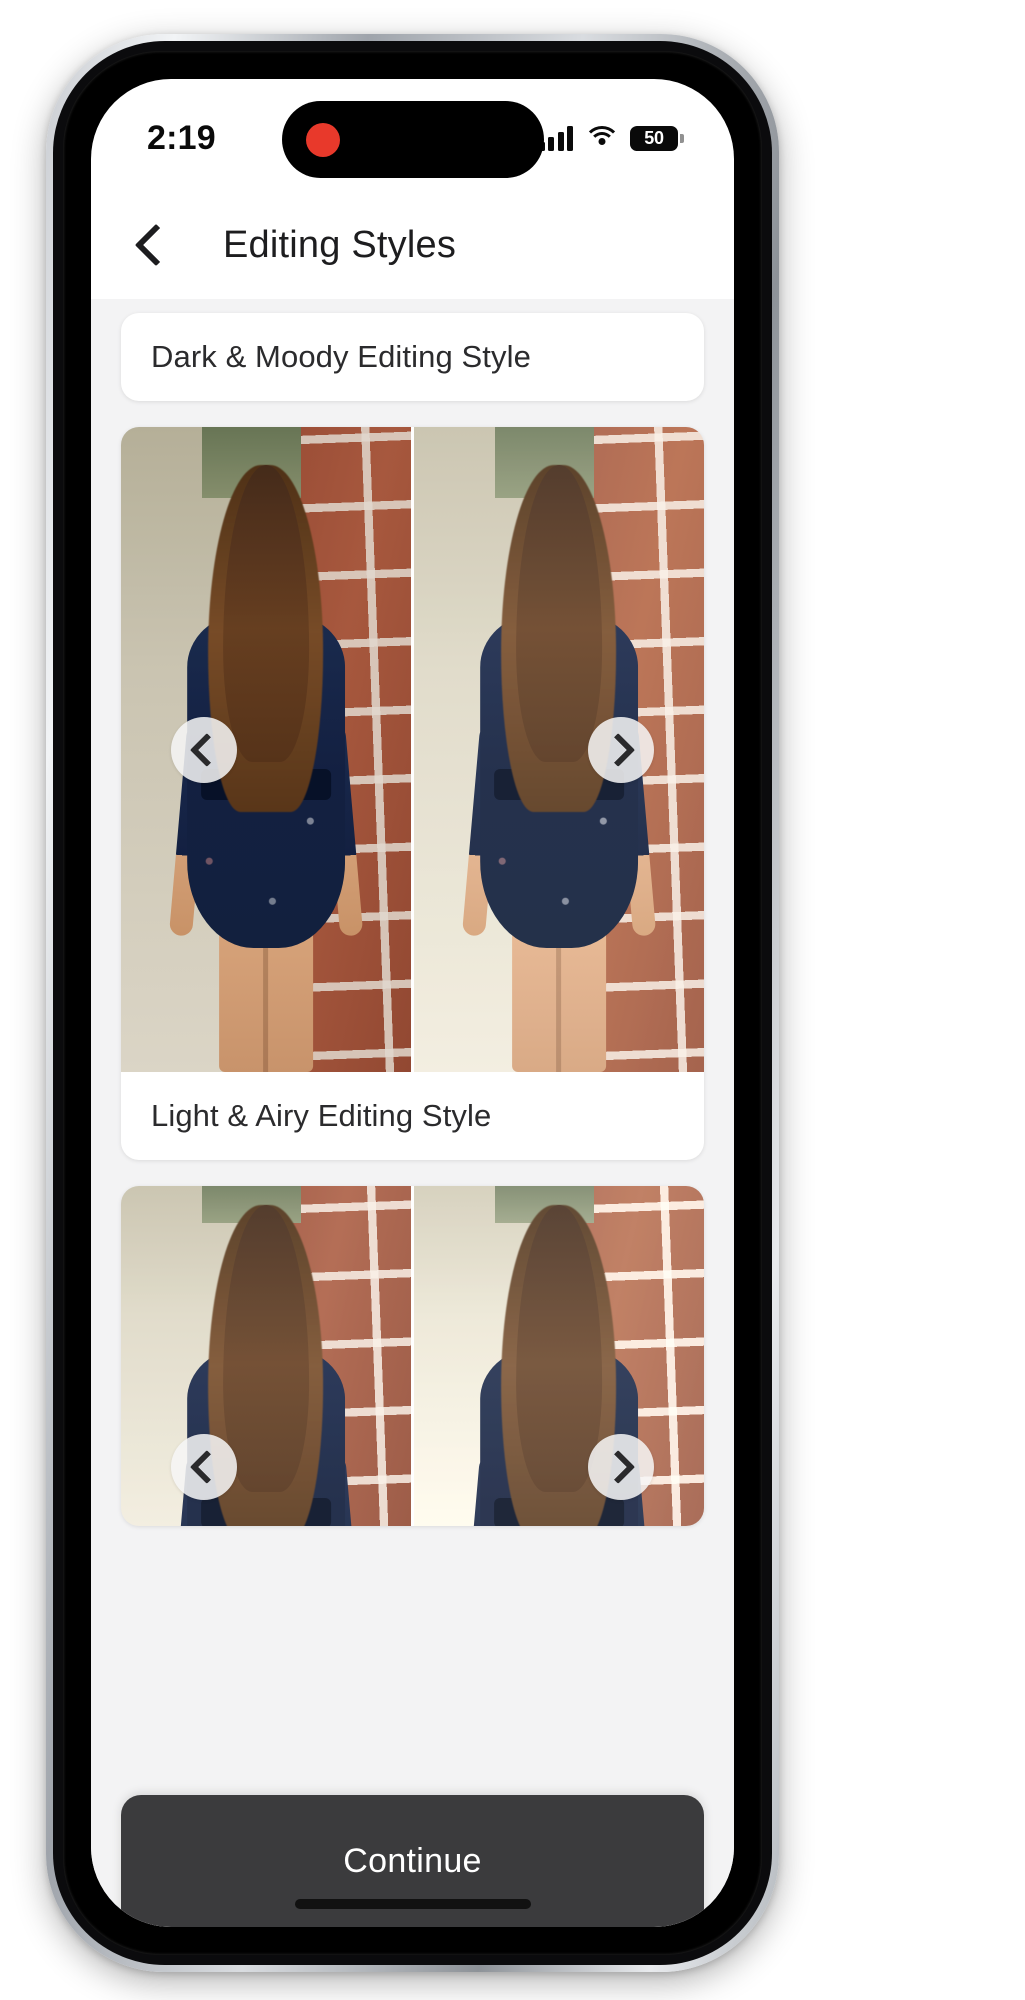 Image resolution: width=1025 pixels, height=2000 pixels. I want to click on battery-icon: 50, so click(657, 138).